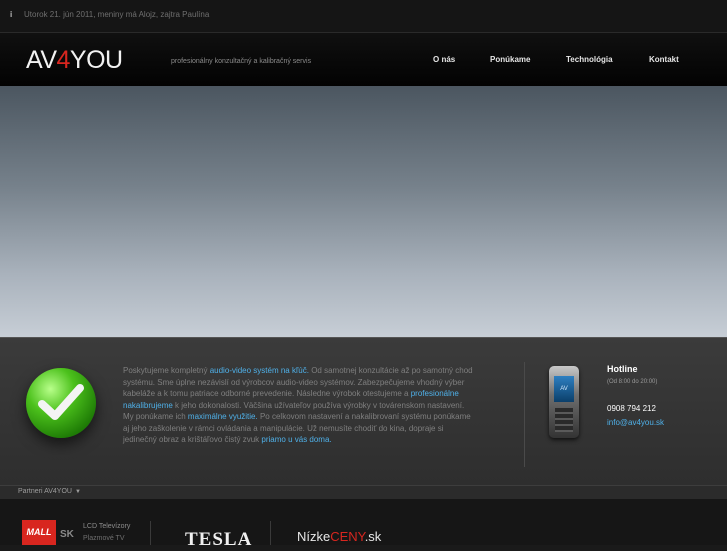 The height and width of the screenshot is (551, 727). I want to click on nizke-ceny-logo: NízkeCENY.sk, so click(339, 536).